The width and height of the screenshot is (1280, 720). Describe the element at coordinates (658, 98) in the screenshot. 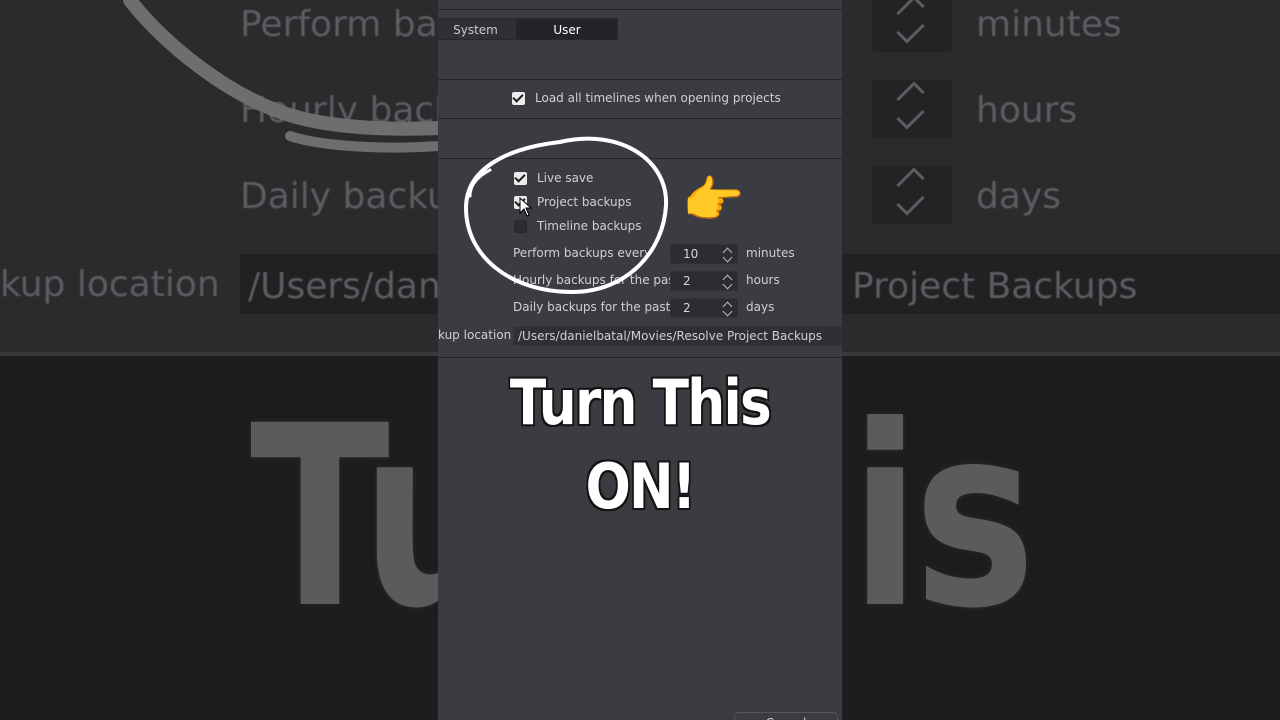

I see `load-timelines-label: Load all timelines when opening projects` at that location.